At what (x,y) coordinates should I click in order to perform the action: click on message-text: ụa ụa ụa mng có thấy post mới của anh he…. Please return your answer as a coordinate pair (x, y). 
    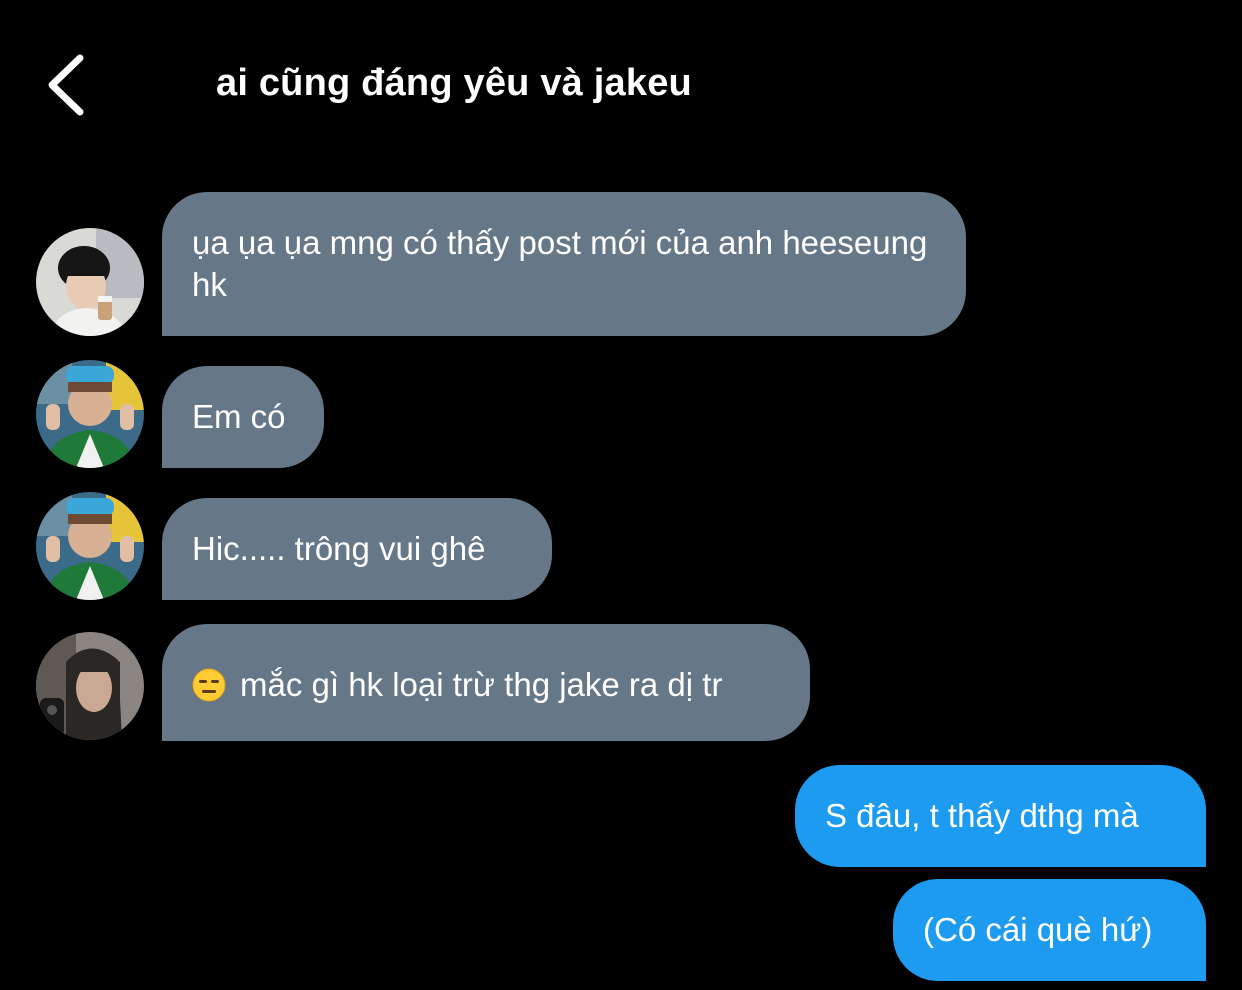
    Looking at the image, I should click on (560, 263).